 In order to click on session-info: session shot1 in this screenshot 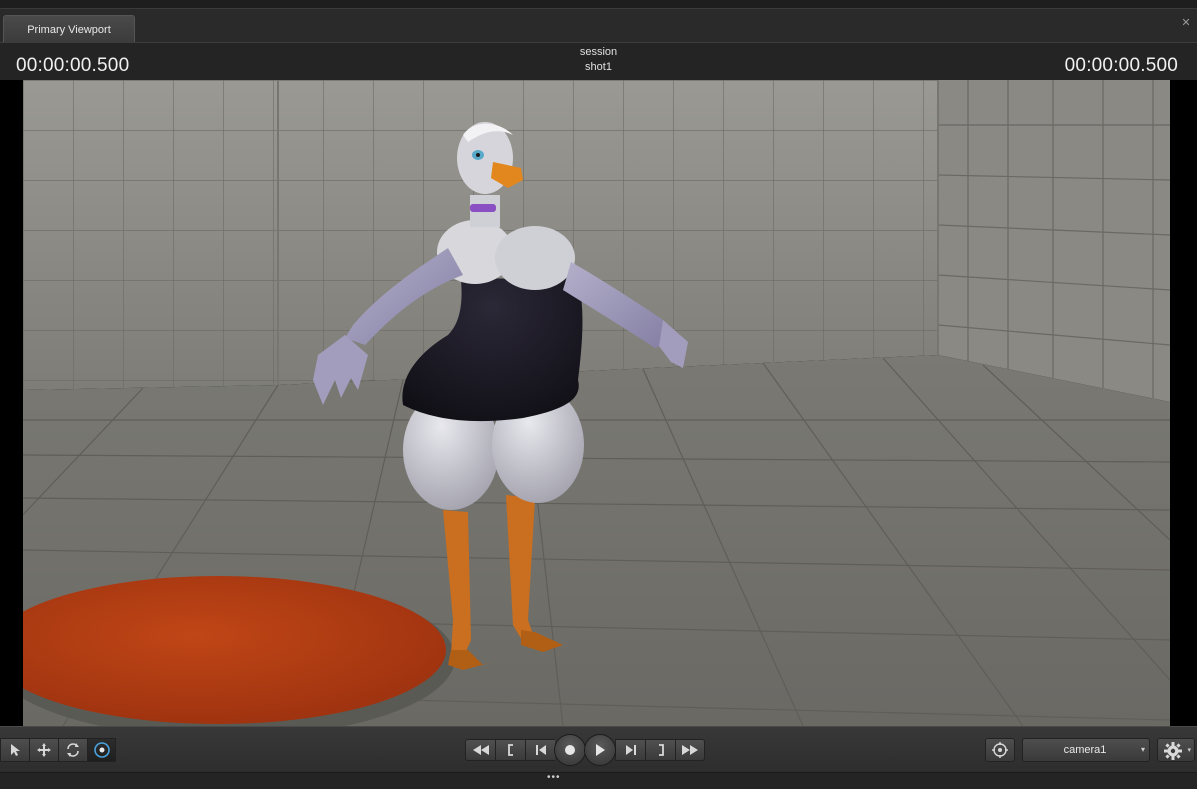, I will do `click(598, 60)`.